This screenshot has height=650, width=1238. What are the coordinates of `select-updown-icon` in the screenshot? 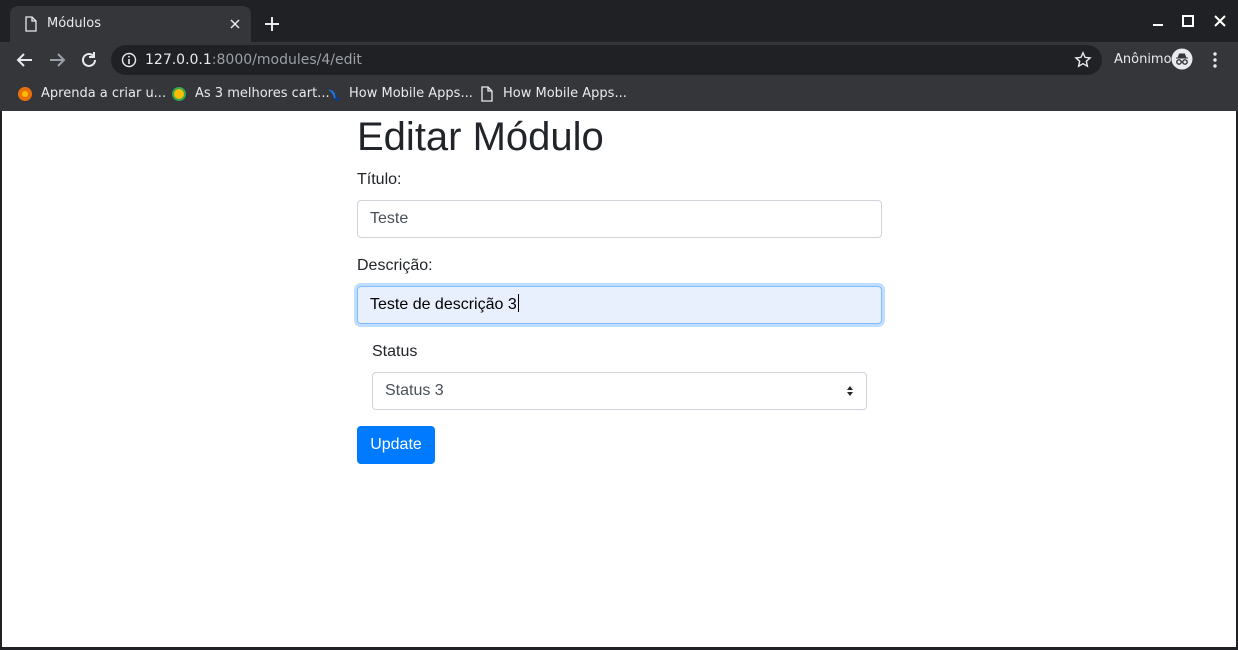 It's located at (850, 391).